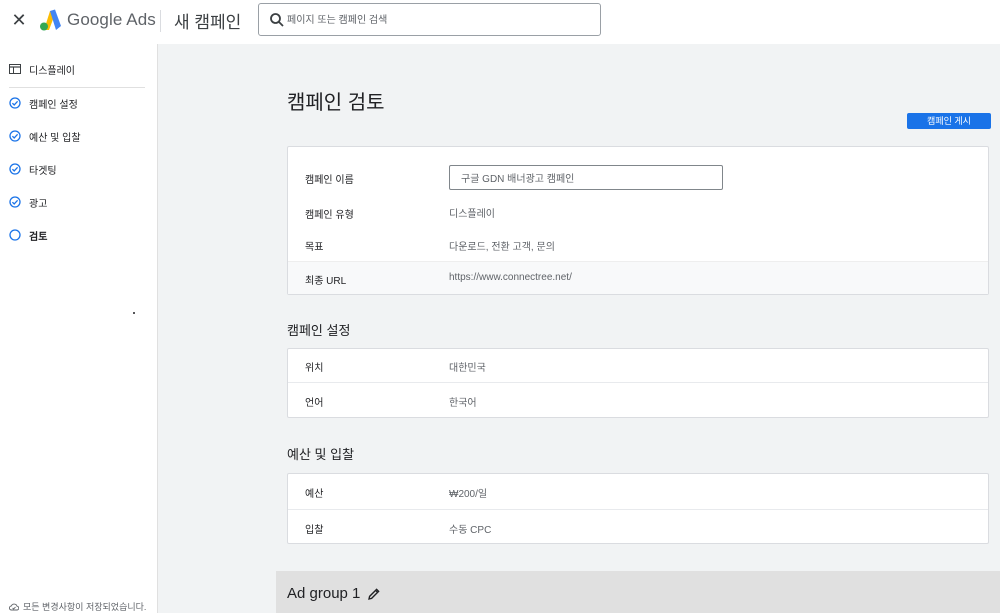 This screenshot has width=1000, height=613. What do you see at coordinates (15, 235) in the screenshot?
I see `empty-circle-icon` at bounding box center [15, 235].